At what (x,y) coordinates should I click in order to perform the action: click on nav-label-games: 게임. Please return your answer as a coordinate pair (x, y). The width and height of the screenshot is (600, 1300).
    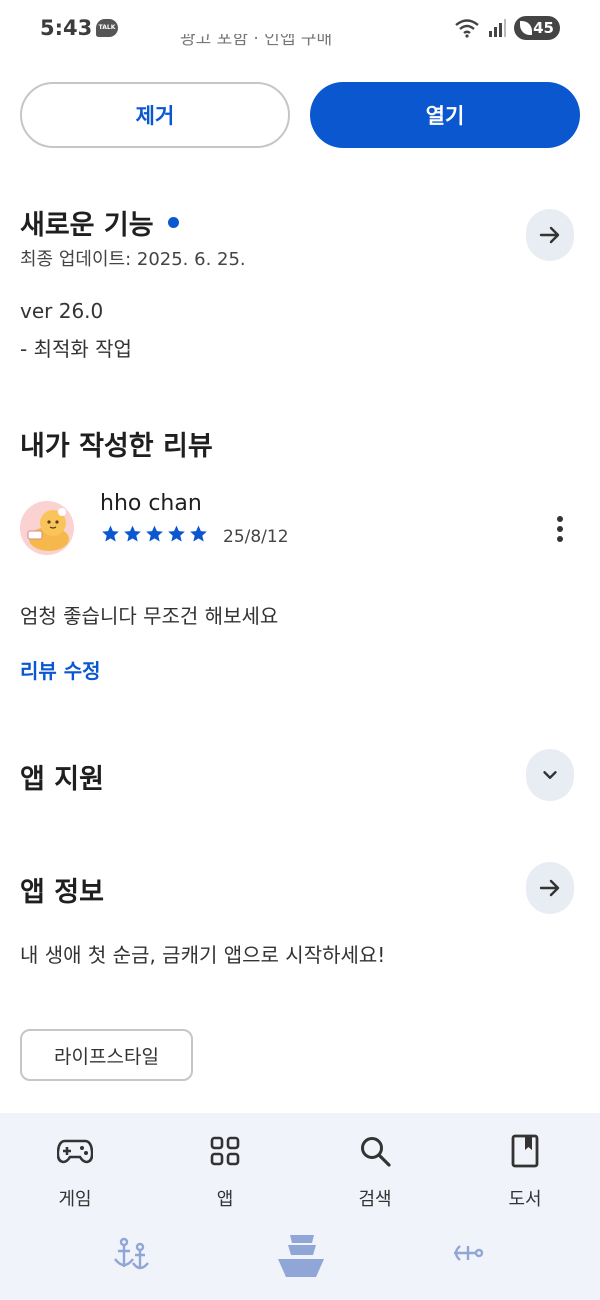
    Looking at the image, I should click on (75, 1199).